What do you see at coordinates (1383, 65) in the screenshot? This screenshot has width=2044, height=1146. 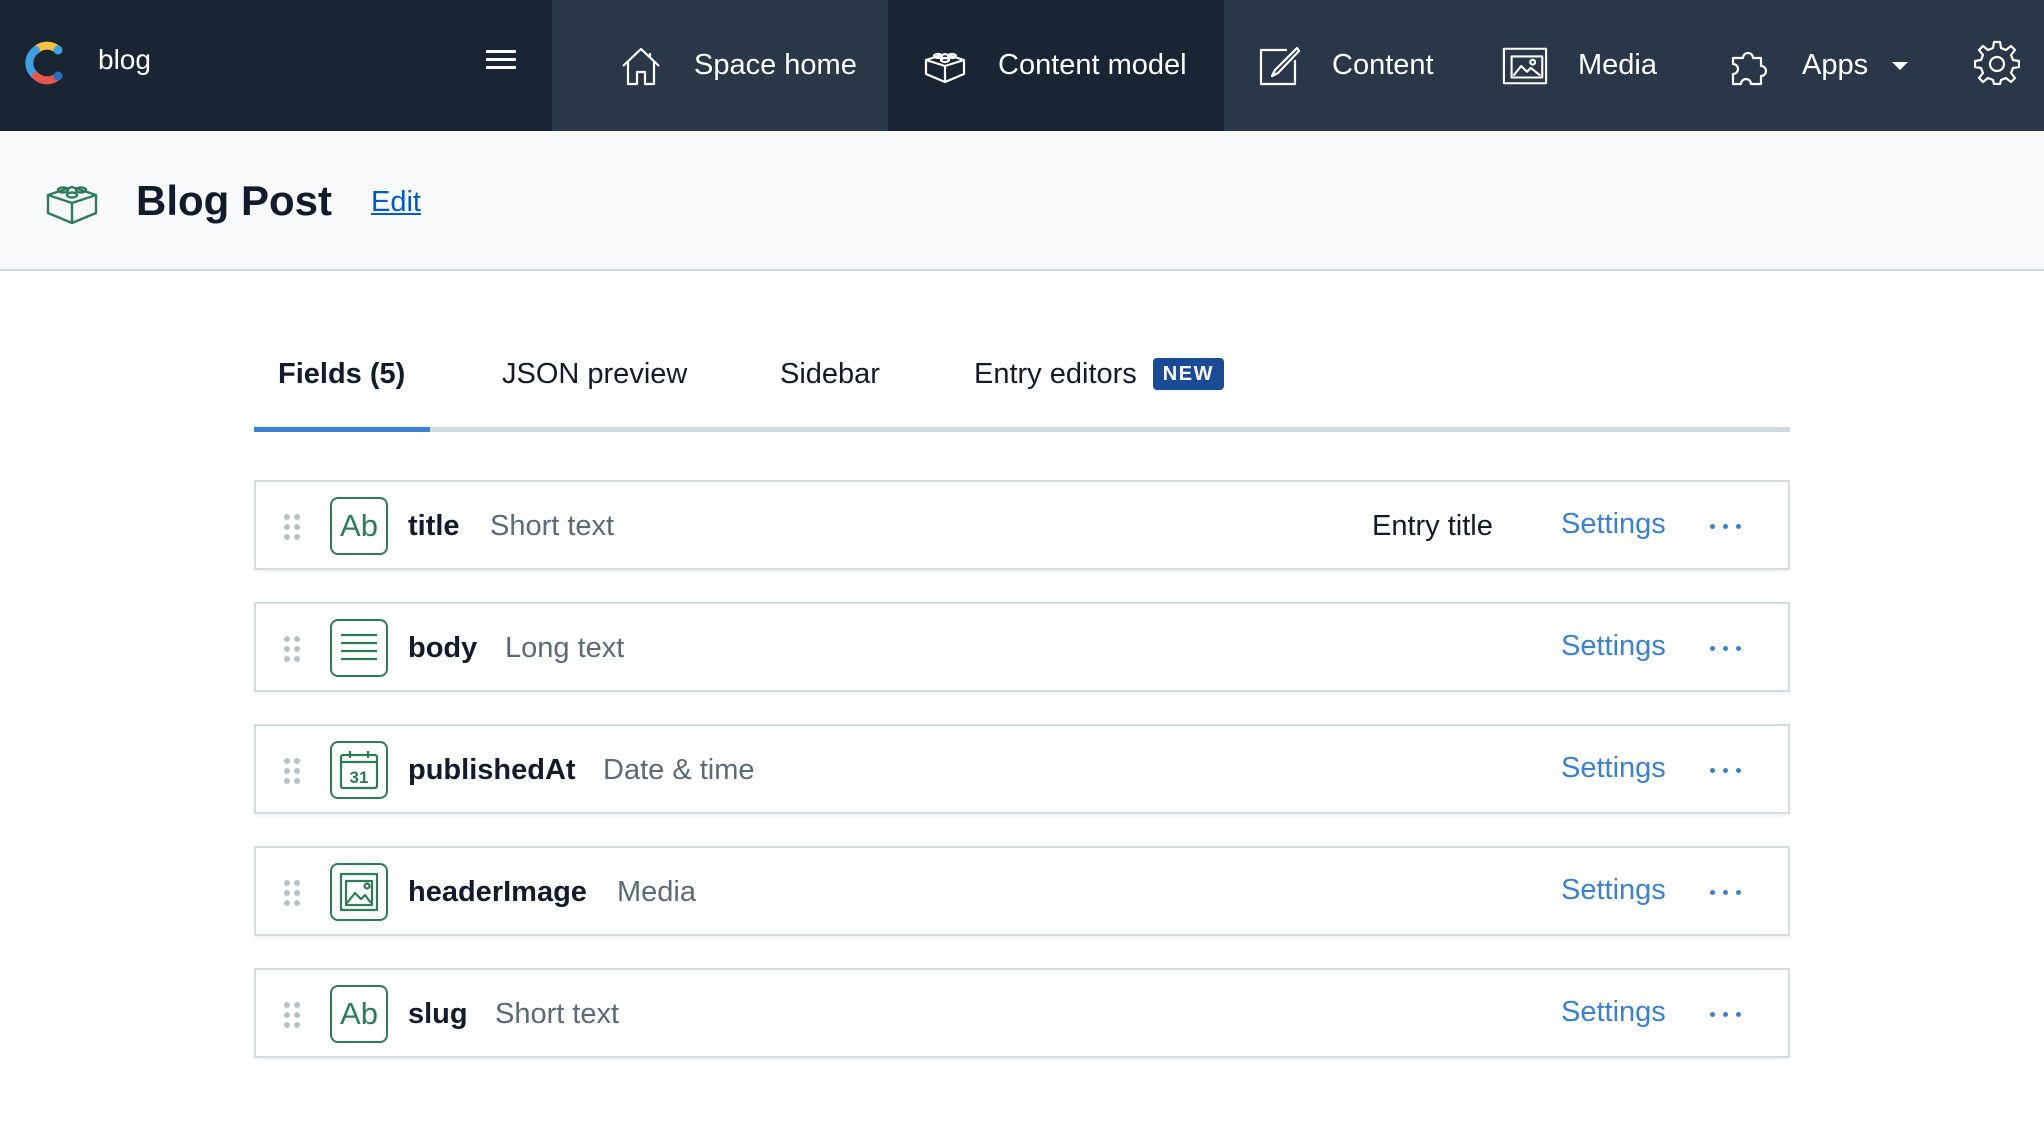 I see `nav-label: Content` at bounding box center [1383, 65].